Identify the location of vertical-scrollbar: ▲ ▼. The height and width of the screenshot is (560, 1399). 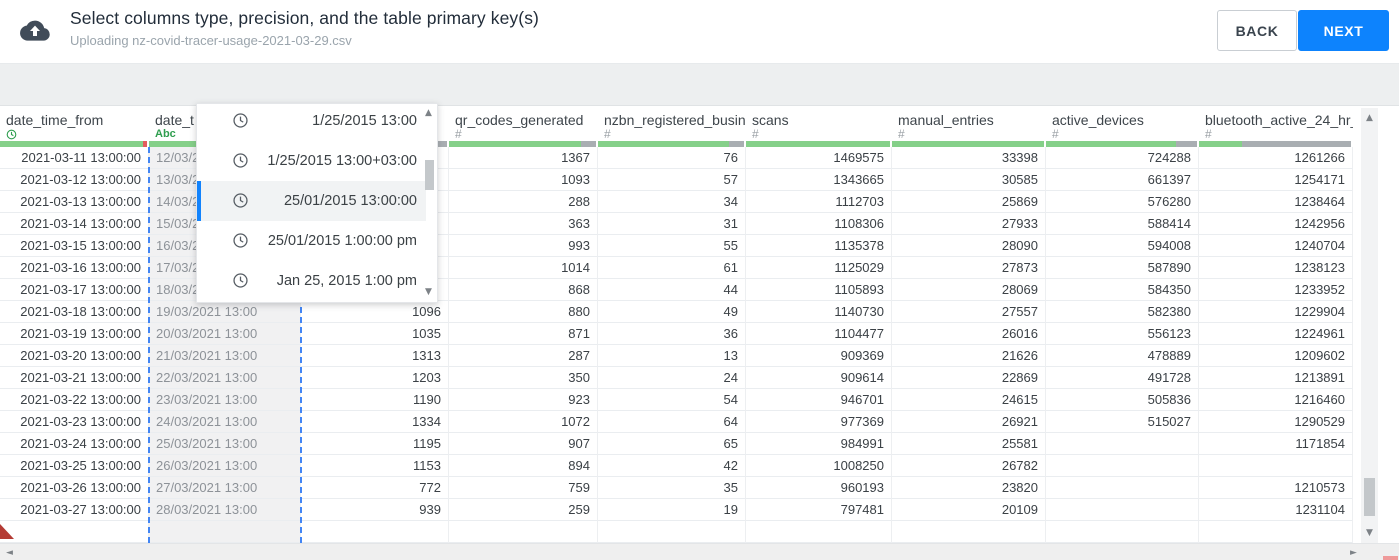
(1369, 325).